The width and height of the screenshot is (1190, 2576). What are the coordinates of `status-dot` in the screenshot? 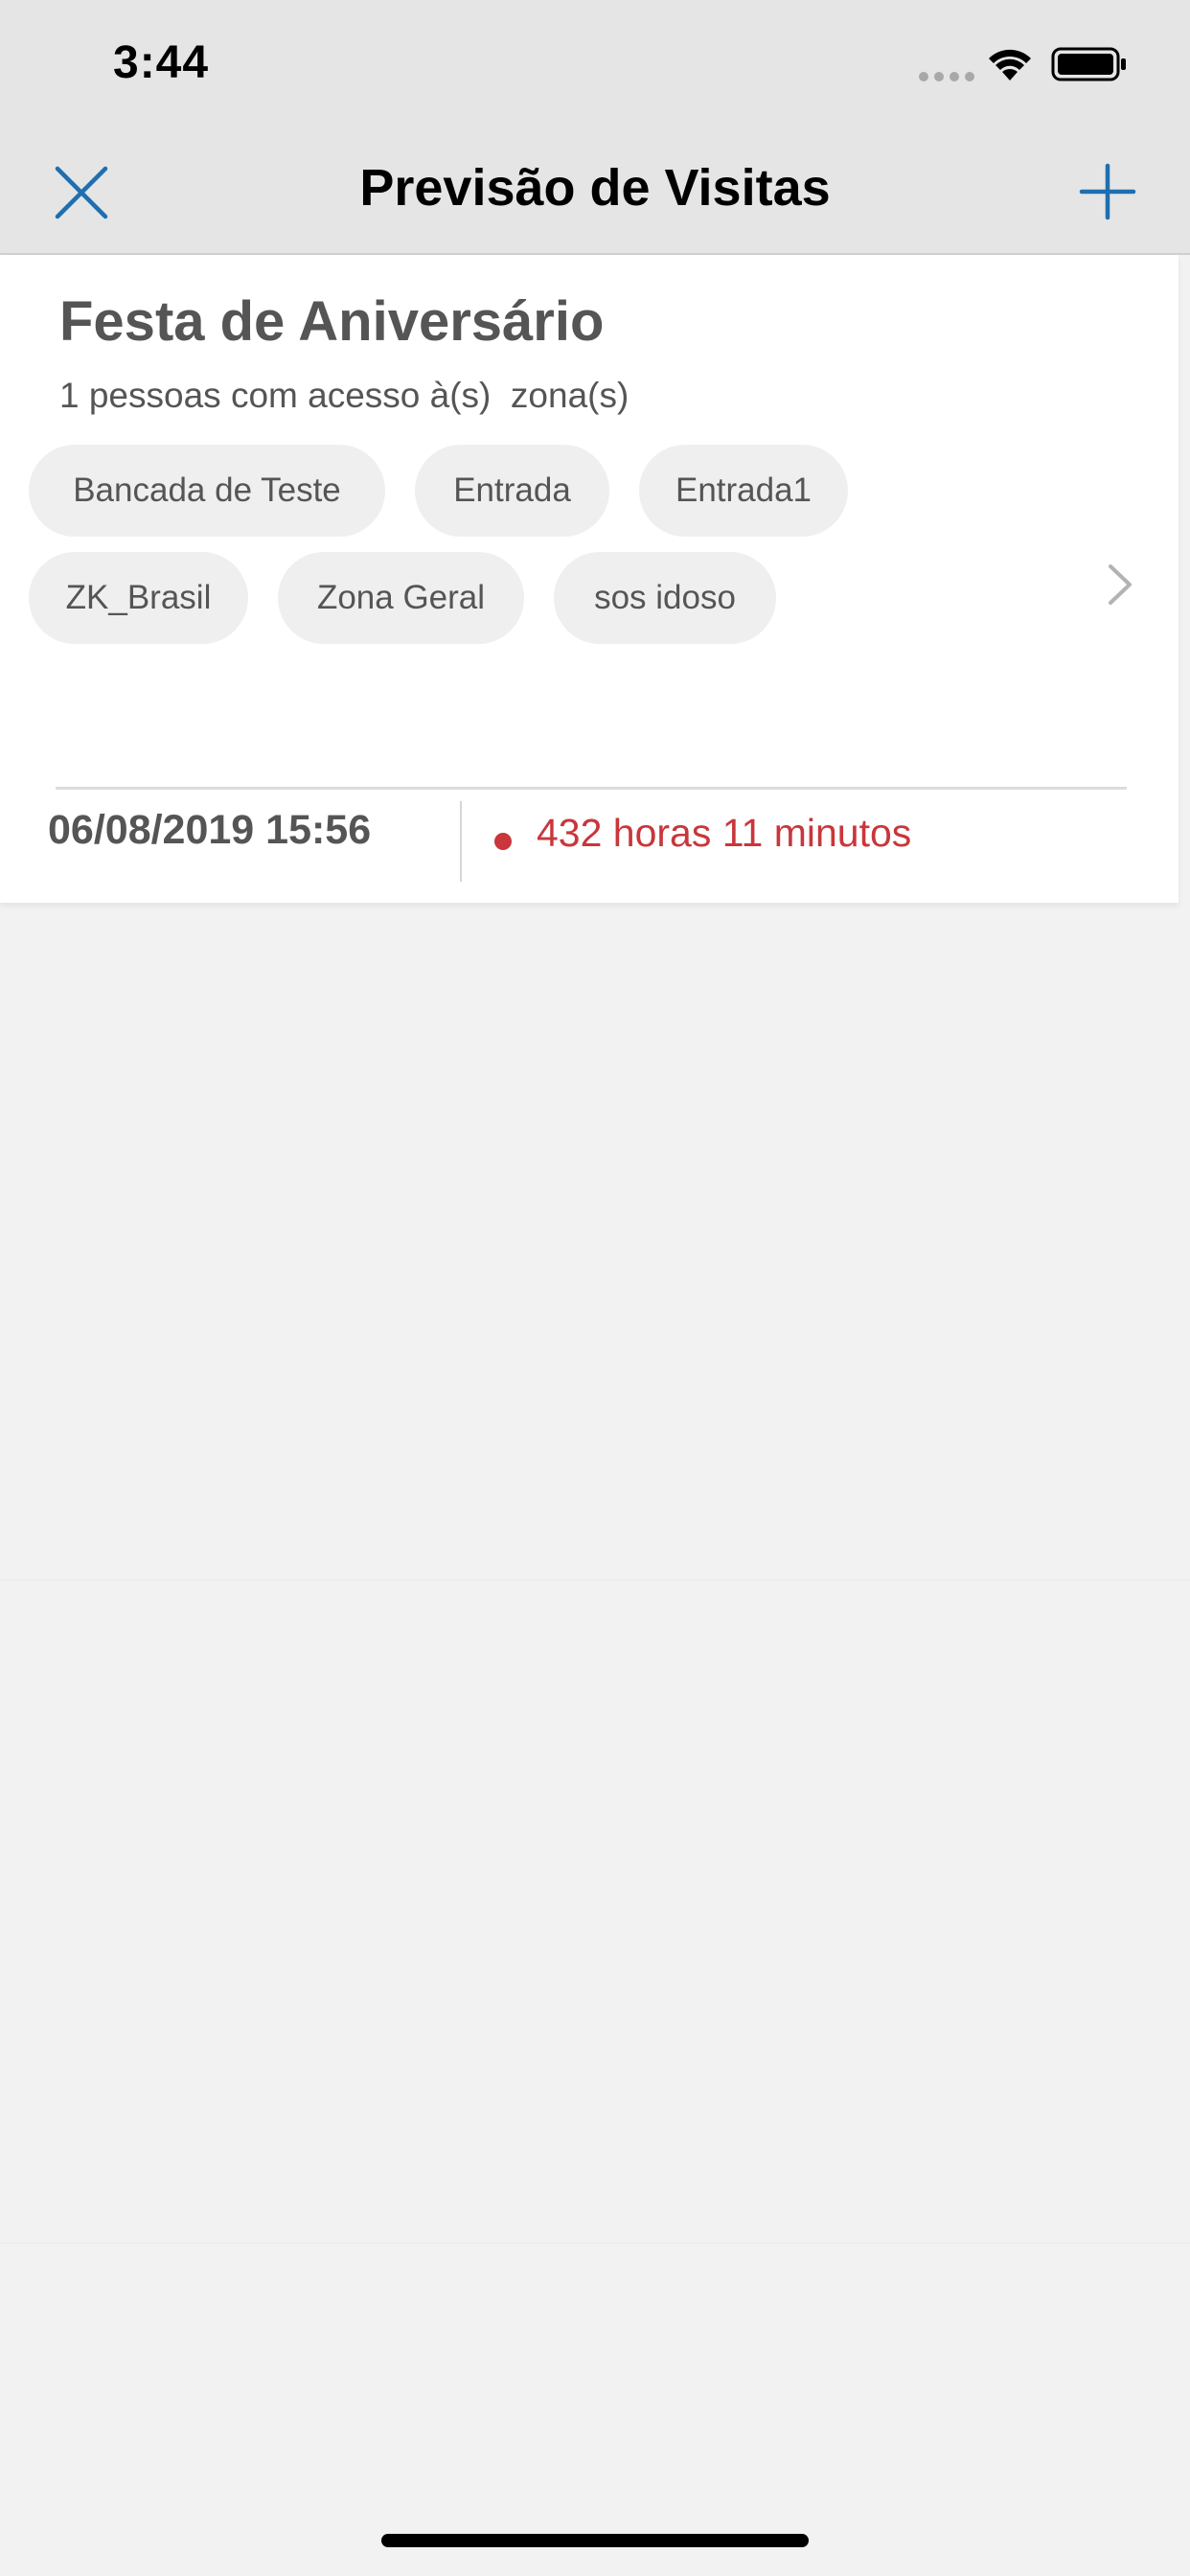 It's located at (503, 841).